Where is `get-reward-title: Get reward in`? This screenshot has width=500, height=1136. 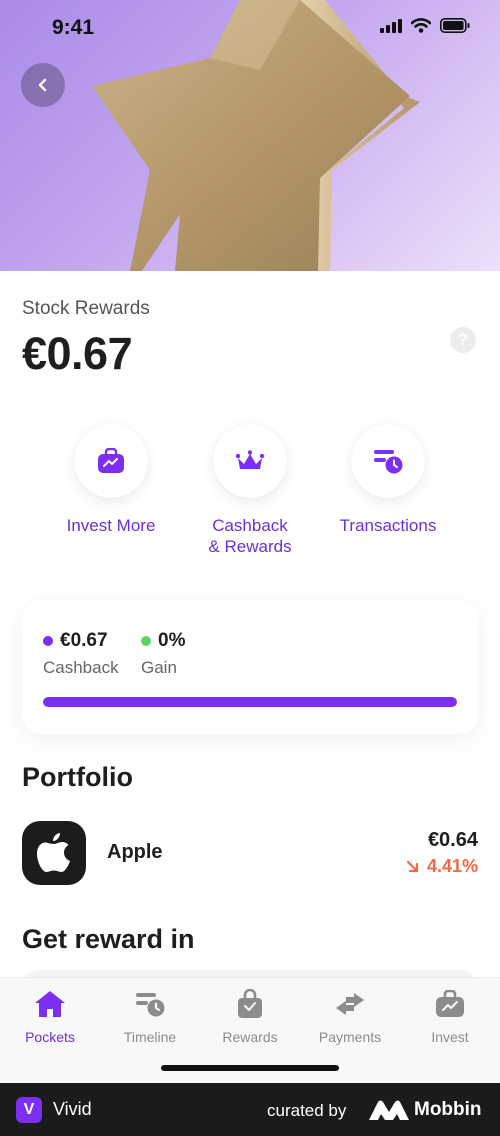
get-reward-title: Get reward in is located at coordinates (108, 939).